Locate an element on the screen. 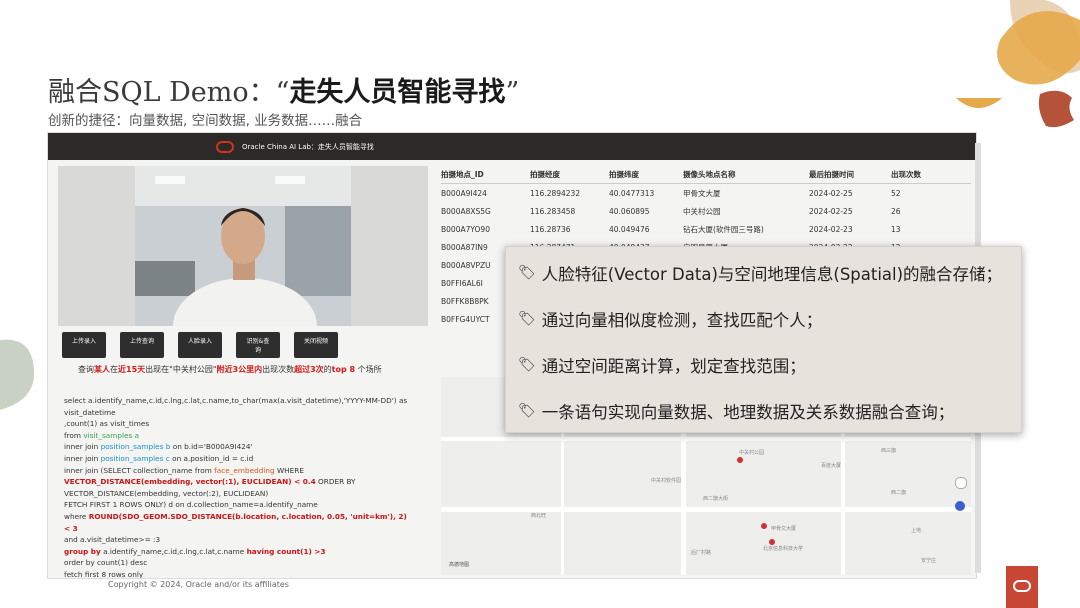 The image size is (1080, 608). table-cell: 52 is located at coordinates (896, 193).